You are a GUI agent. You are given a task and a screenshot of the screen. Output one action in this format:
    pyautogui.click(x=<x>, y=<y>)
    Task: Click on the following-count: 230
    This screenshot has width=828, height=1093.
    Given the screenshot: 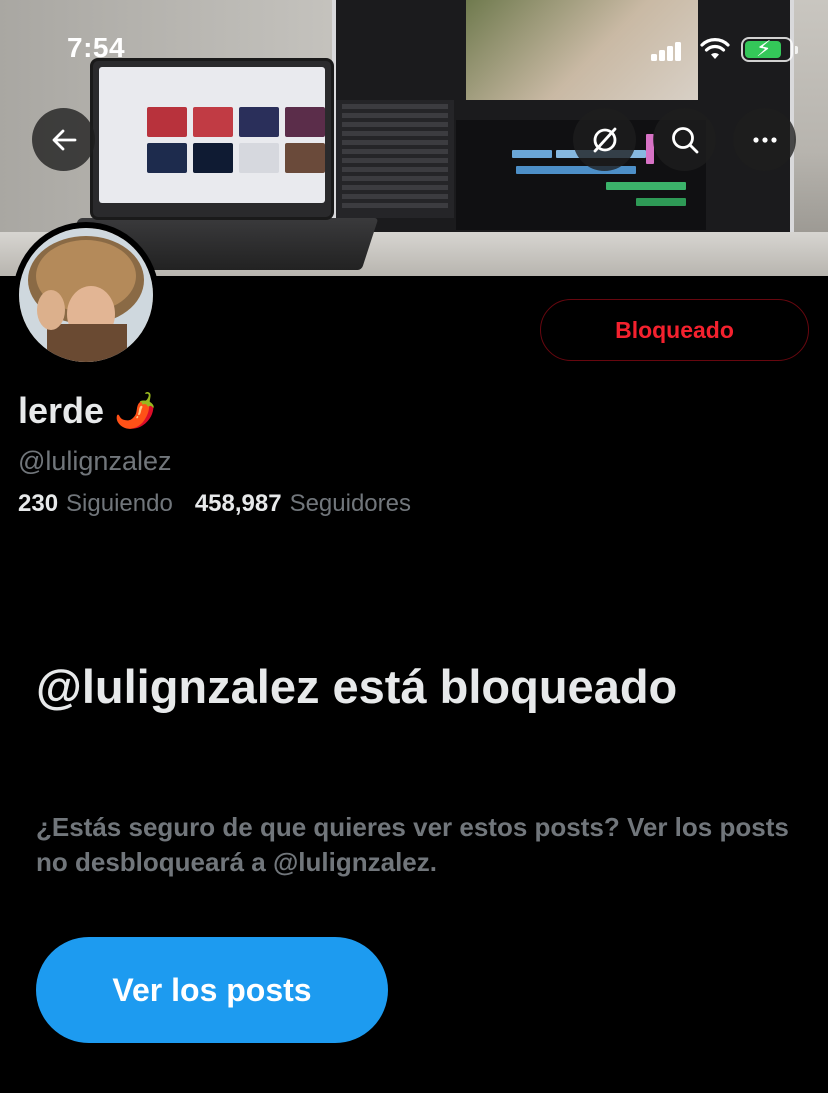 What is the action you would take?
    pyautogui.click(x=38, y=503)
    